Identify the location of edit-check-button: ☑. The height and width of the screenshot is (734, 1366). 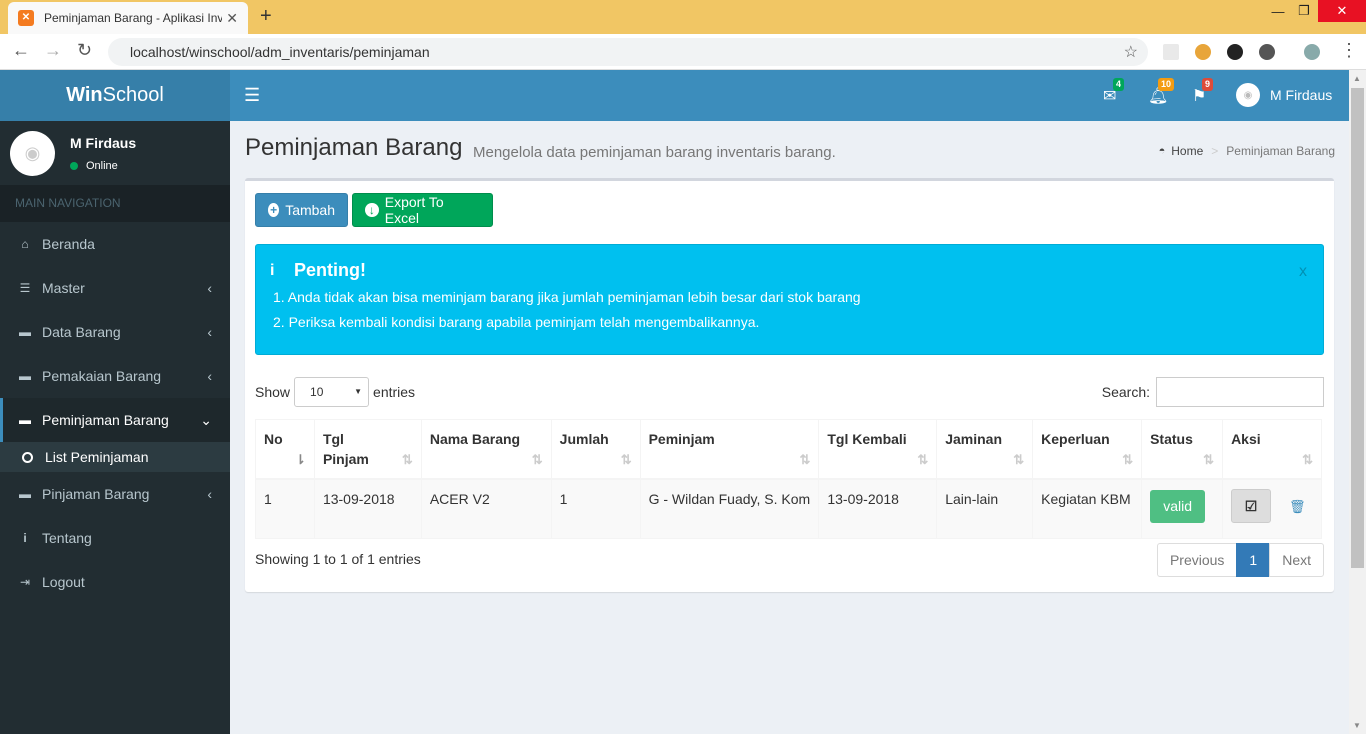
(1251, 506).